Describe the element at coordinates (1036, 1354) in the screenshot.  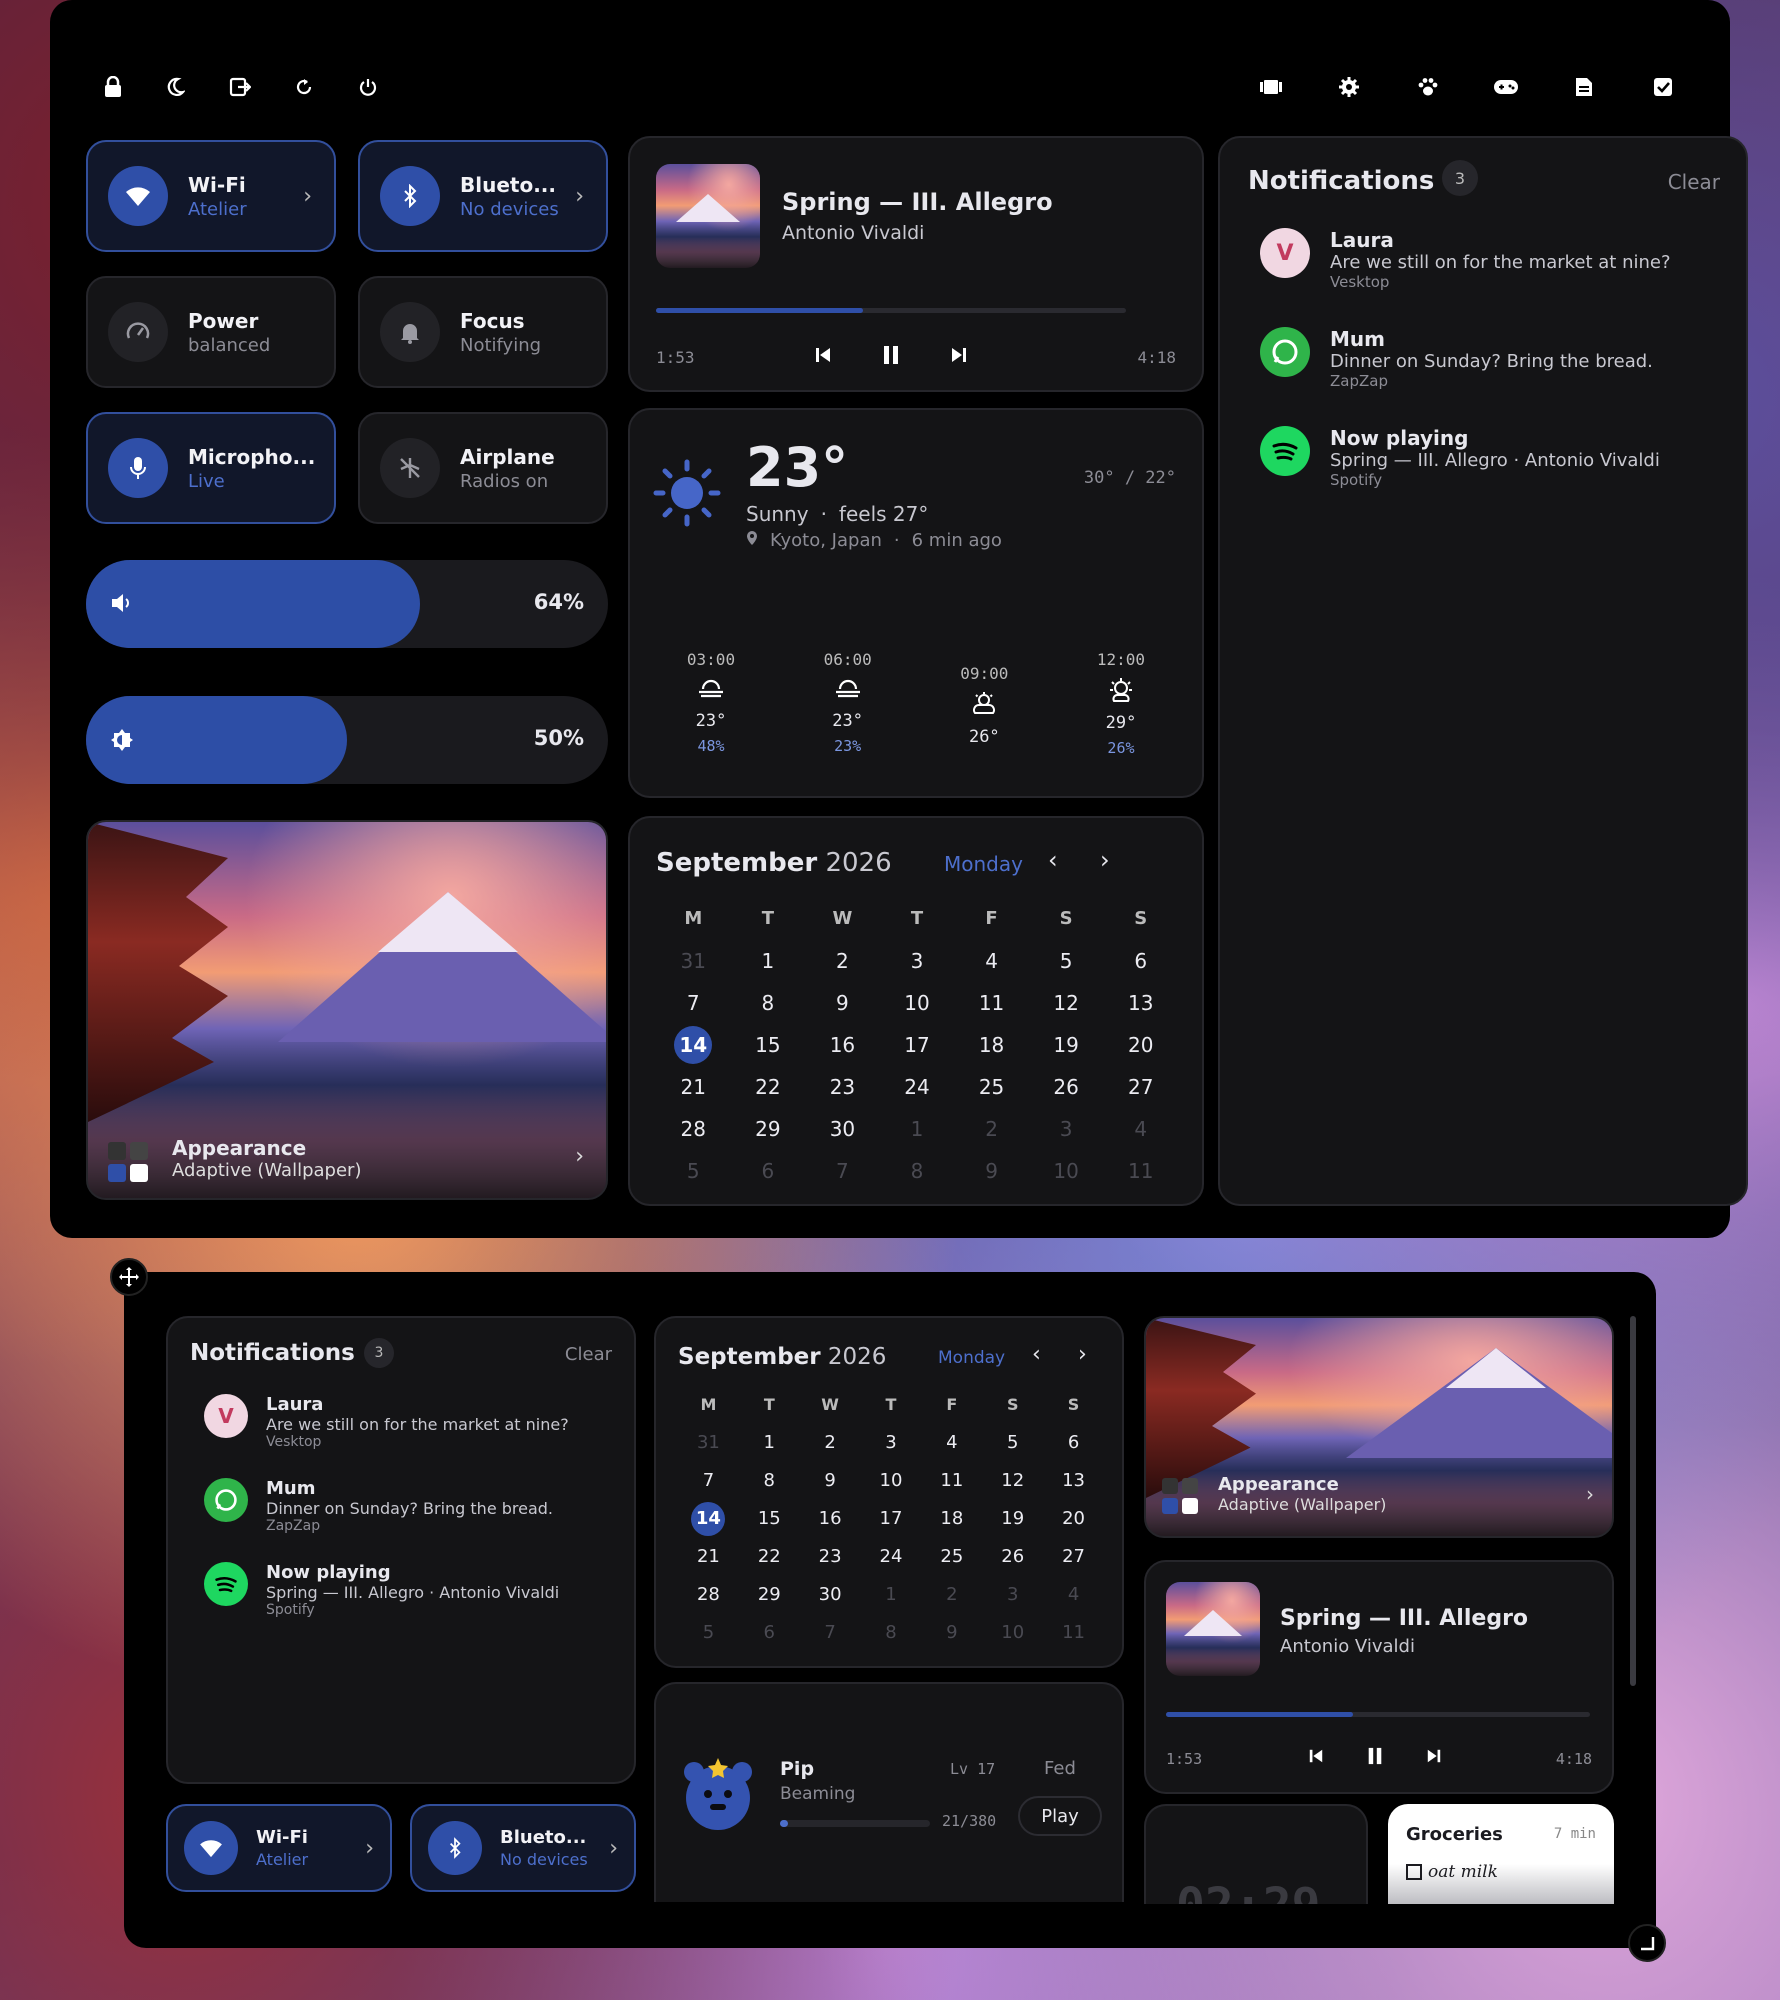
I see `chevron-left-icon: ‹` at that location.